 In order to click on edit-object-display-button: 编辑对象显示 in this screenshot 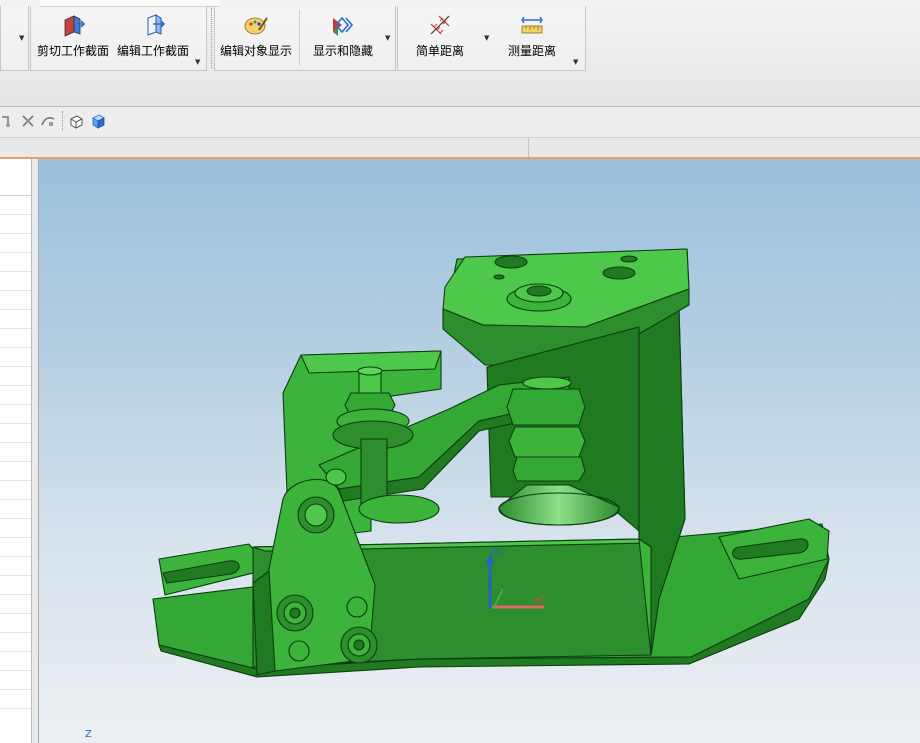, I will do `click(256, 37)`.